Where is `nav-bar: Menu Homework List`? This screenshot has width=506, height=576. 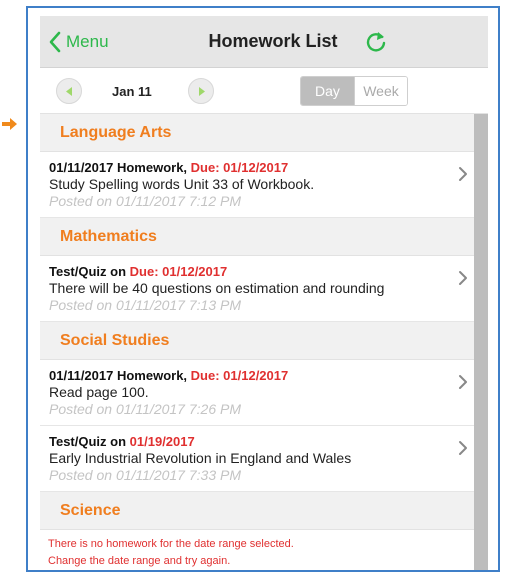
nav-bar: Menu Homework List is located at coordinates (264, 42).